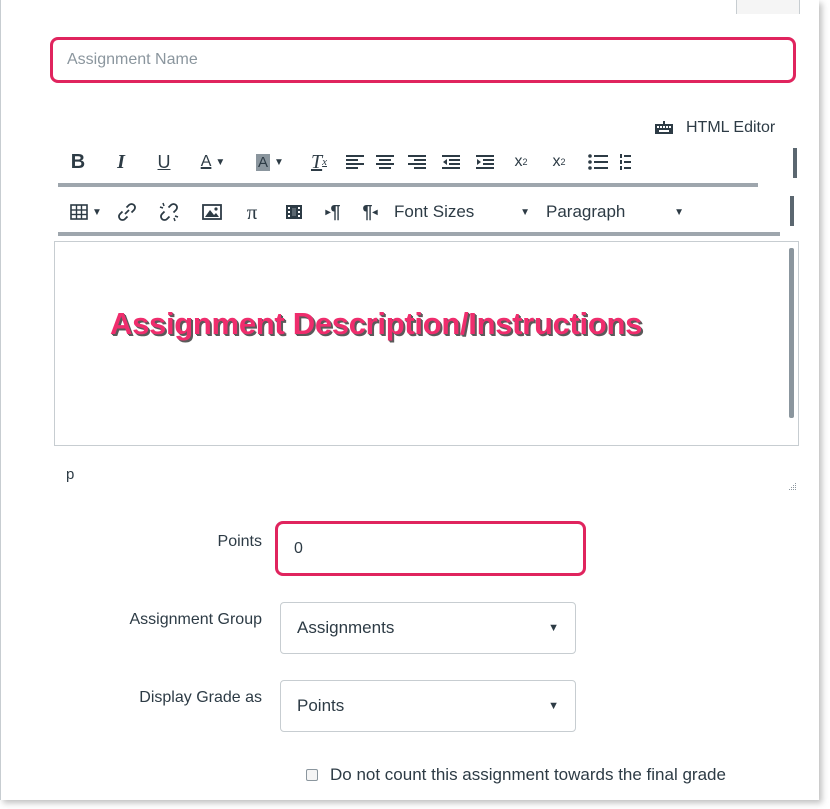 This screenshot has width=830, height=809. What do you see at coordinates (346, 627) in the screenshot?
I see `assignment-group-value: Assignments` at bounding box center [346, 627].